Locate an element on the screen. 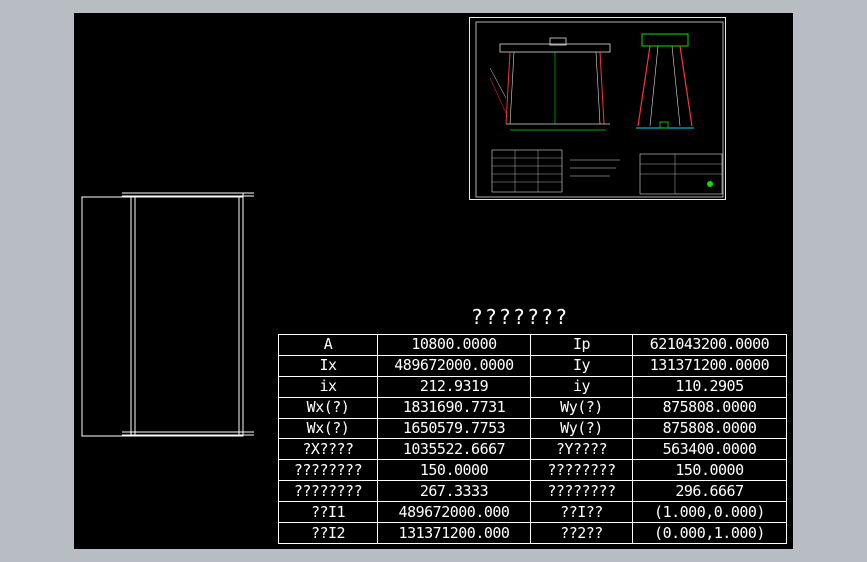  table-row: Ix 489672000.0000 Iy 131371200.0000 is located at coordinates (532, 365).